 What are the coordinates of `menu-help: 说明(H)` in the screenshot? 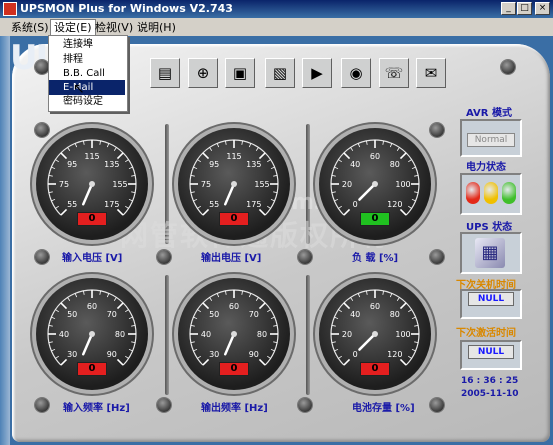 It's located at (156, 27).